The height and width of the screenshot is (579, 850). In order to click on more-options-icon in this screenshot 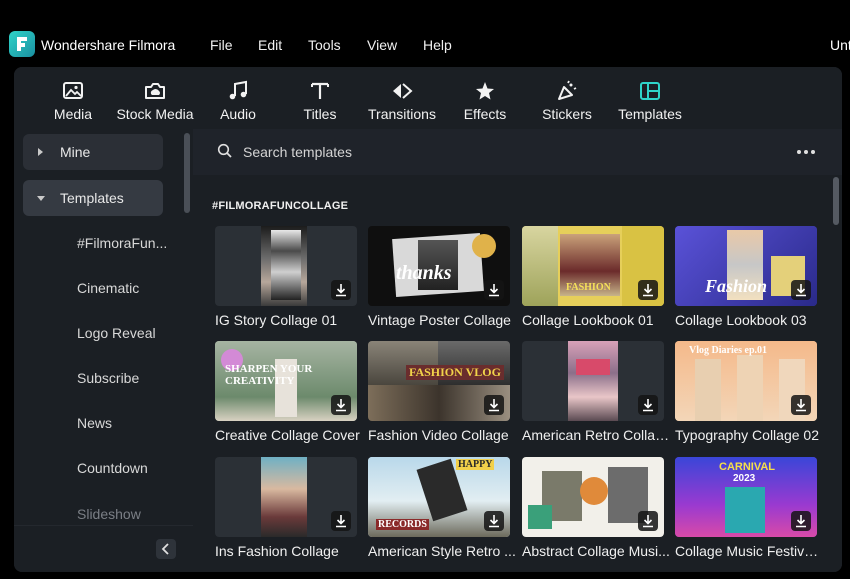, I will do `click(807, 153)`.